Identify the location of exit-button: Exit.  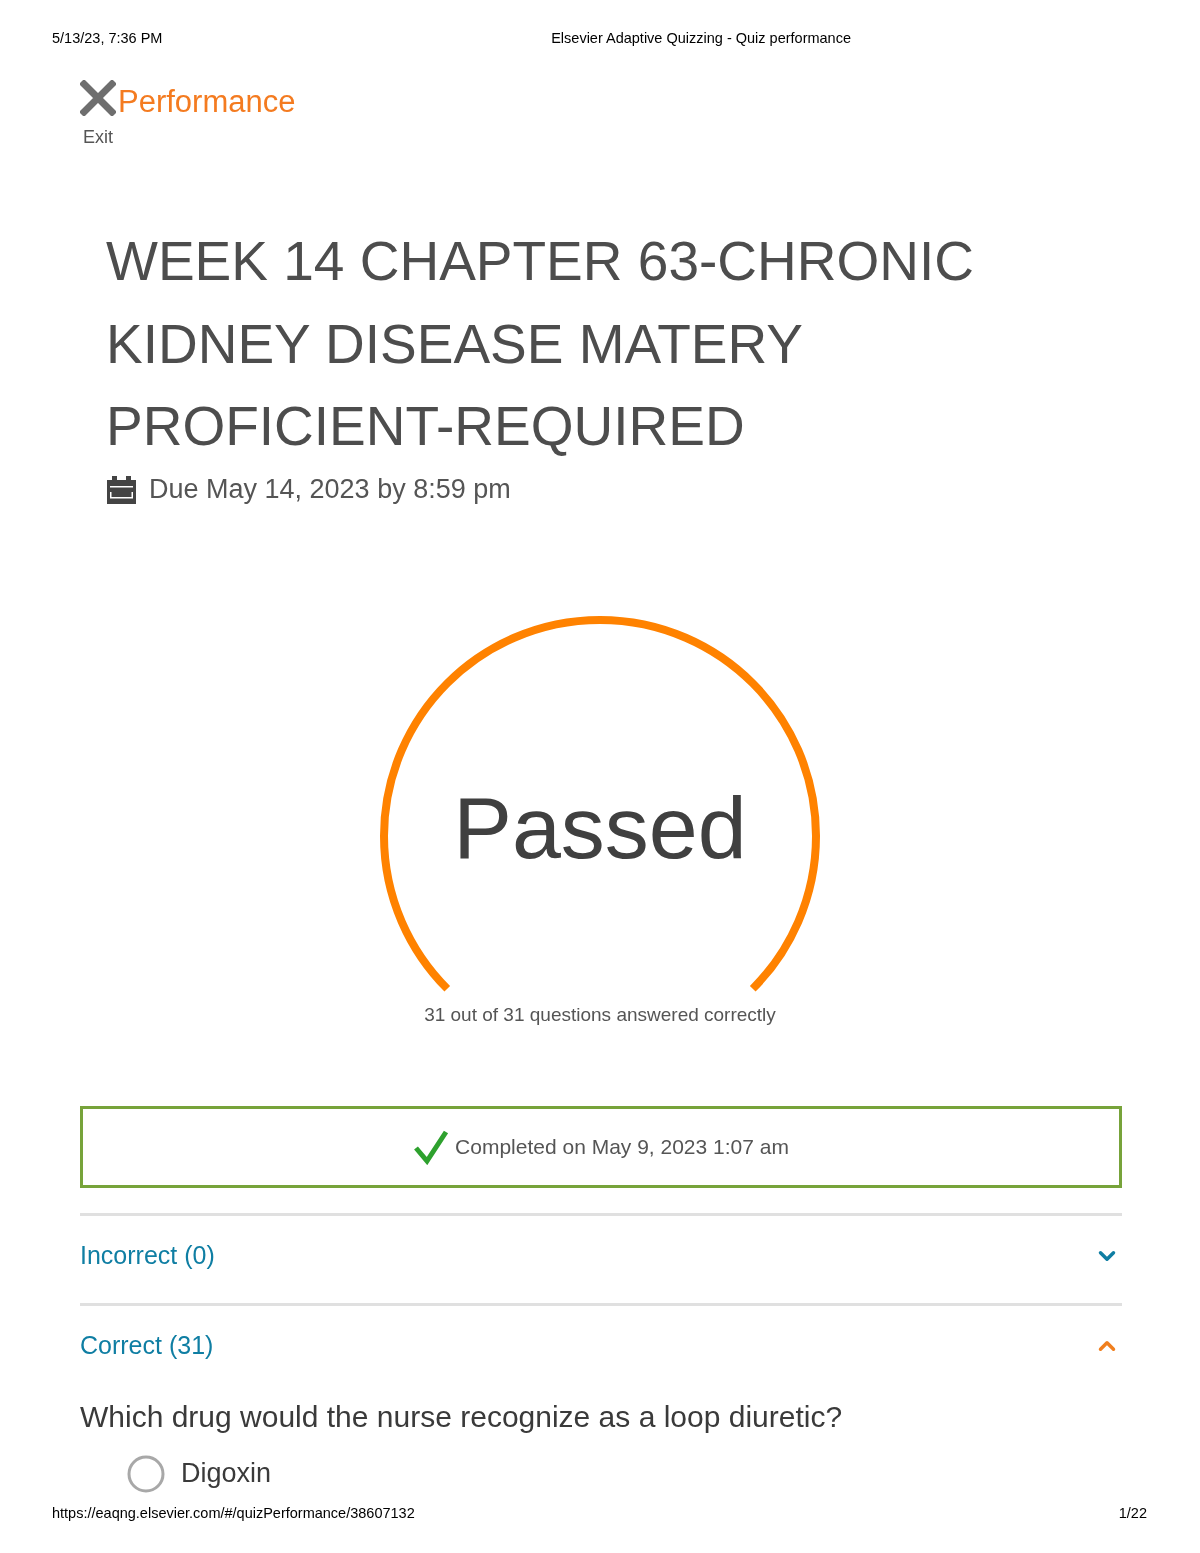
(98, 114).